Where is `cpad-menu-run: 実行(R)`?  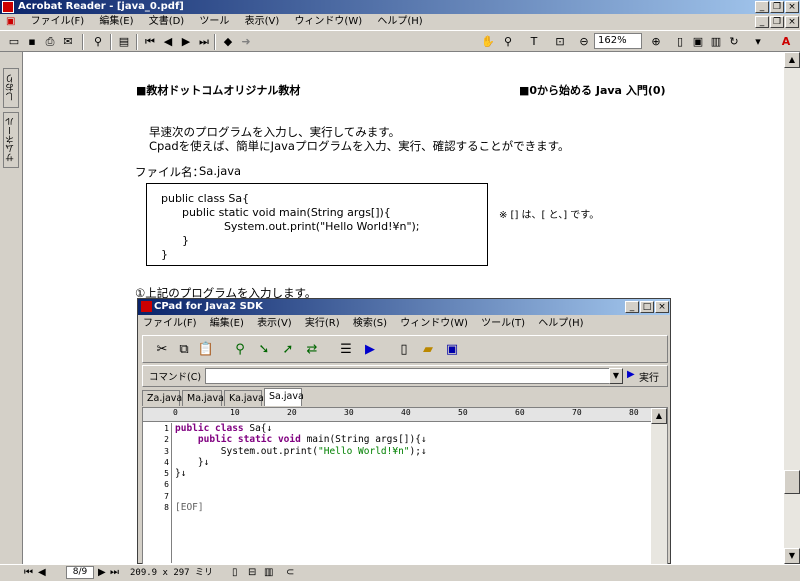
cpad-menu-run: 実行(R) is located at coordinates (322, 323).